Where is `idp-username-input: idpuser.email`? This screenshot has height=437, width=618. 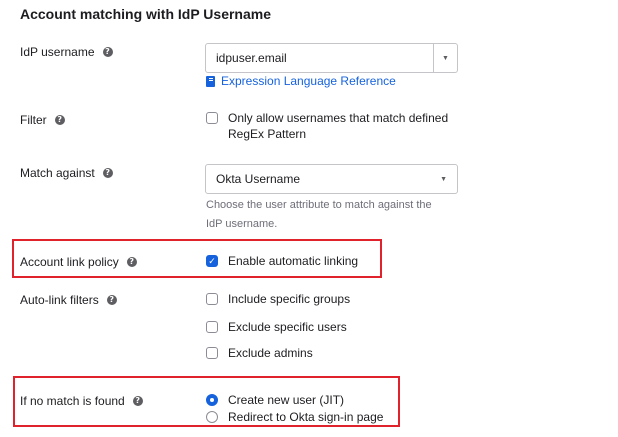
idp-username-input: idpuser.email is located at coordinates (319, 58).